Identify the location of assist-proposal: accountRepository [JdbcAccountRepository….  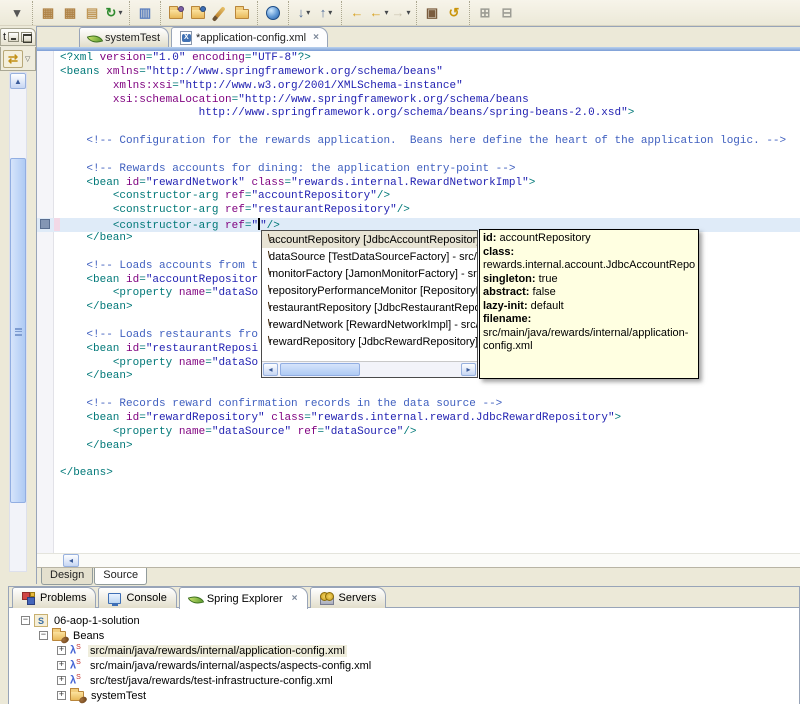
(369, 239).